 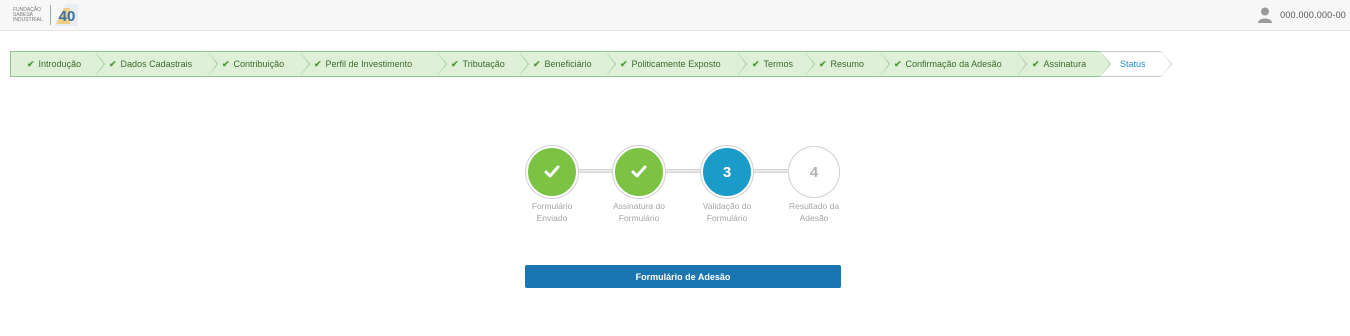 What do you see at coordinates (258, 64) in the screenshot?
I see `wizard-step-contribuicao: ✔ Contribuição` at bounding box center [258, 64].